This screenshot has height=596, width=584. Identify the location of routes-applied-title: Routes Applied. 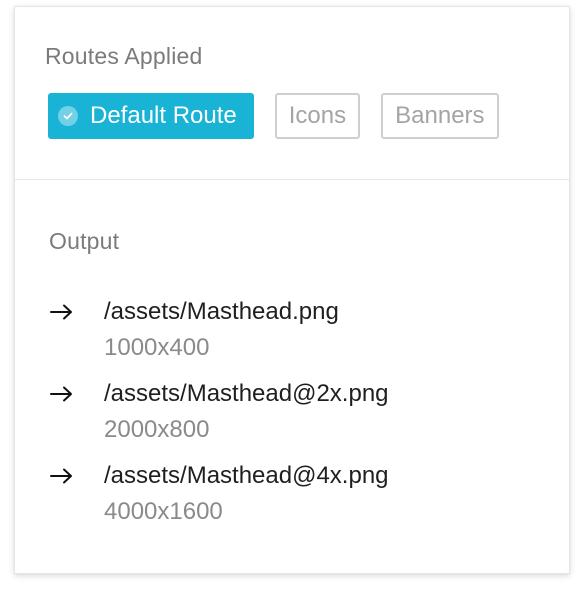
(124, 56).